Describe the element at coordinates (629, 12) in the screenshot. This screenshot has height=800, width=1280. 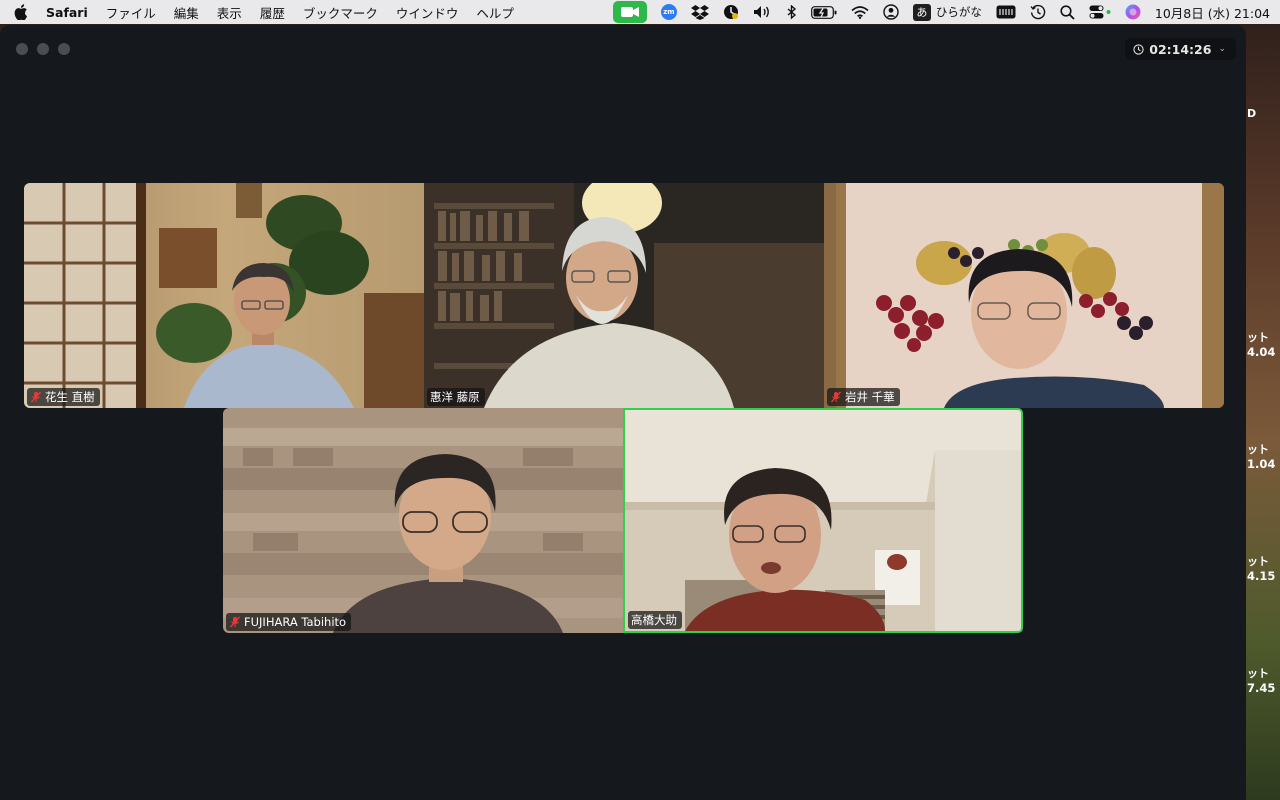
I see `zoom-video-icon` at that location.